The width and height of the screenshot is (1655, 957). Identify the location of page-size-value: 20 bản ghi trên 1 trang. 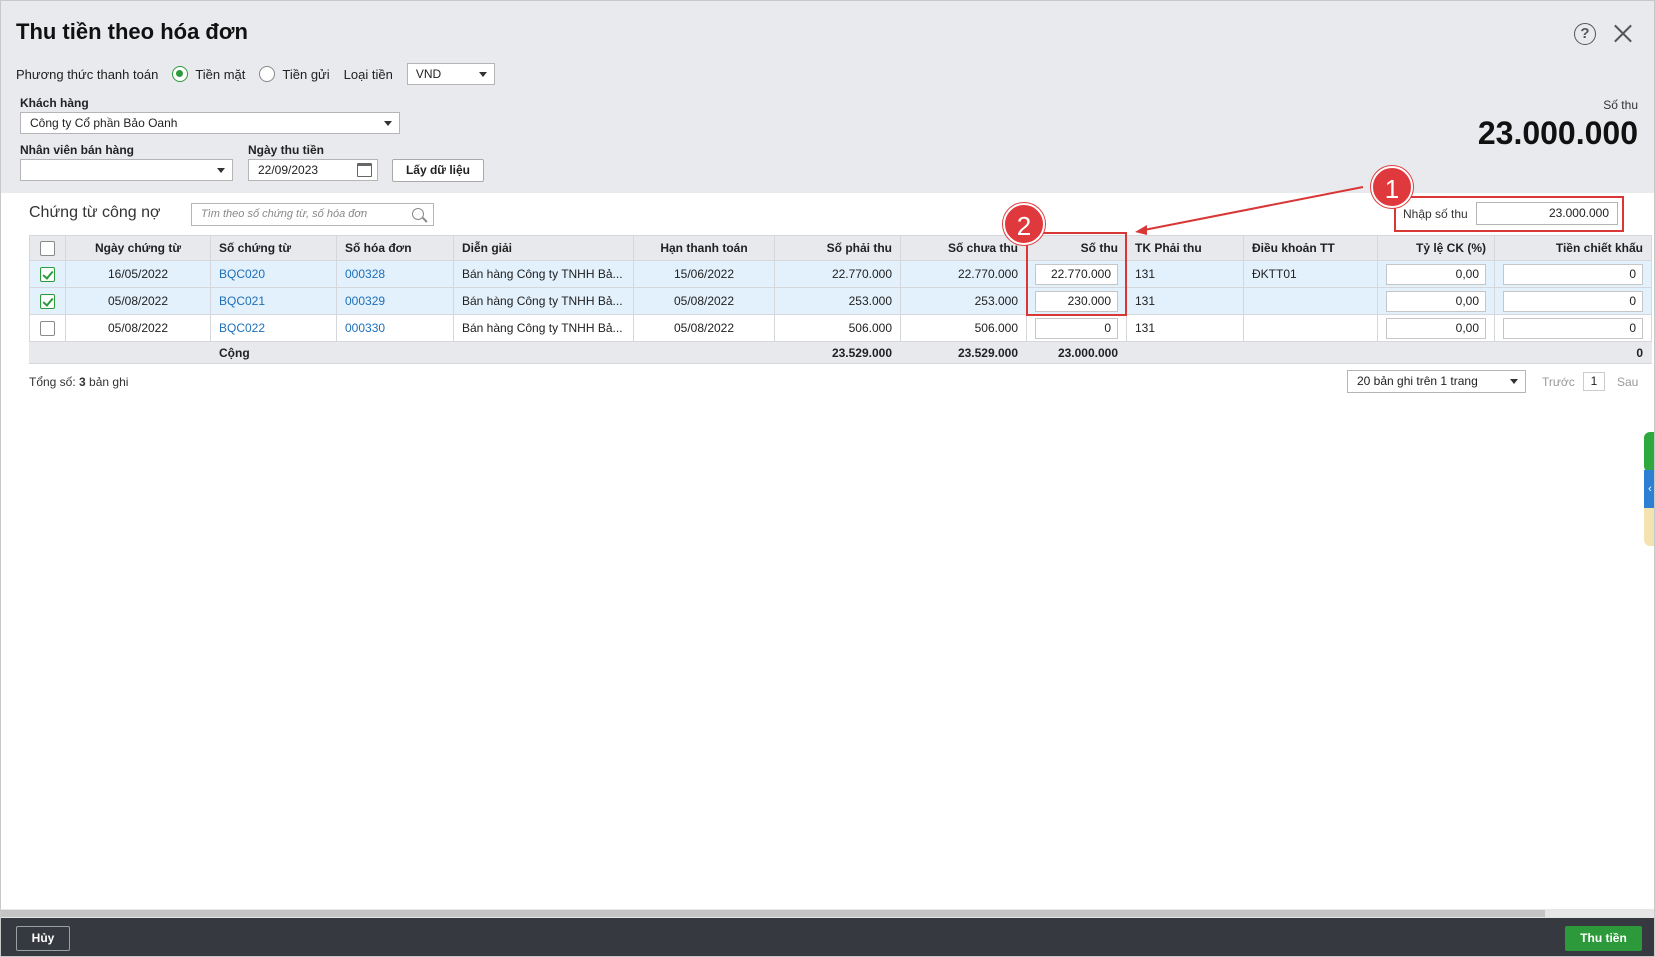
(1417, 381).